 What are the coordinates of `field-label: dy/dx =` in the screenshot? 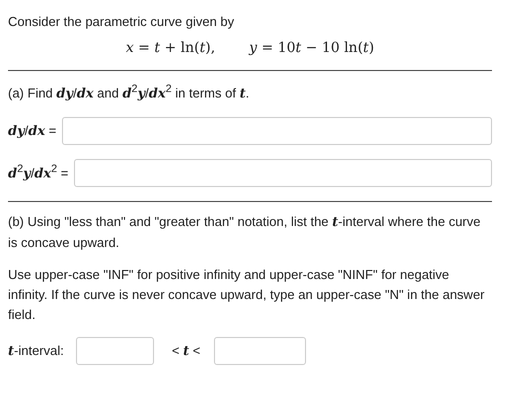 It's located at (32, 130).